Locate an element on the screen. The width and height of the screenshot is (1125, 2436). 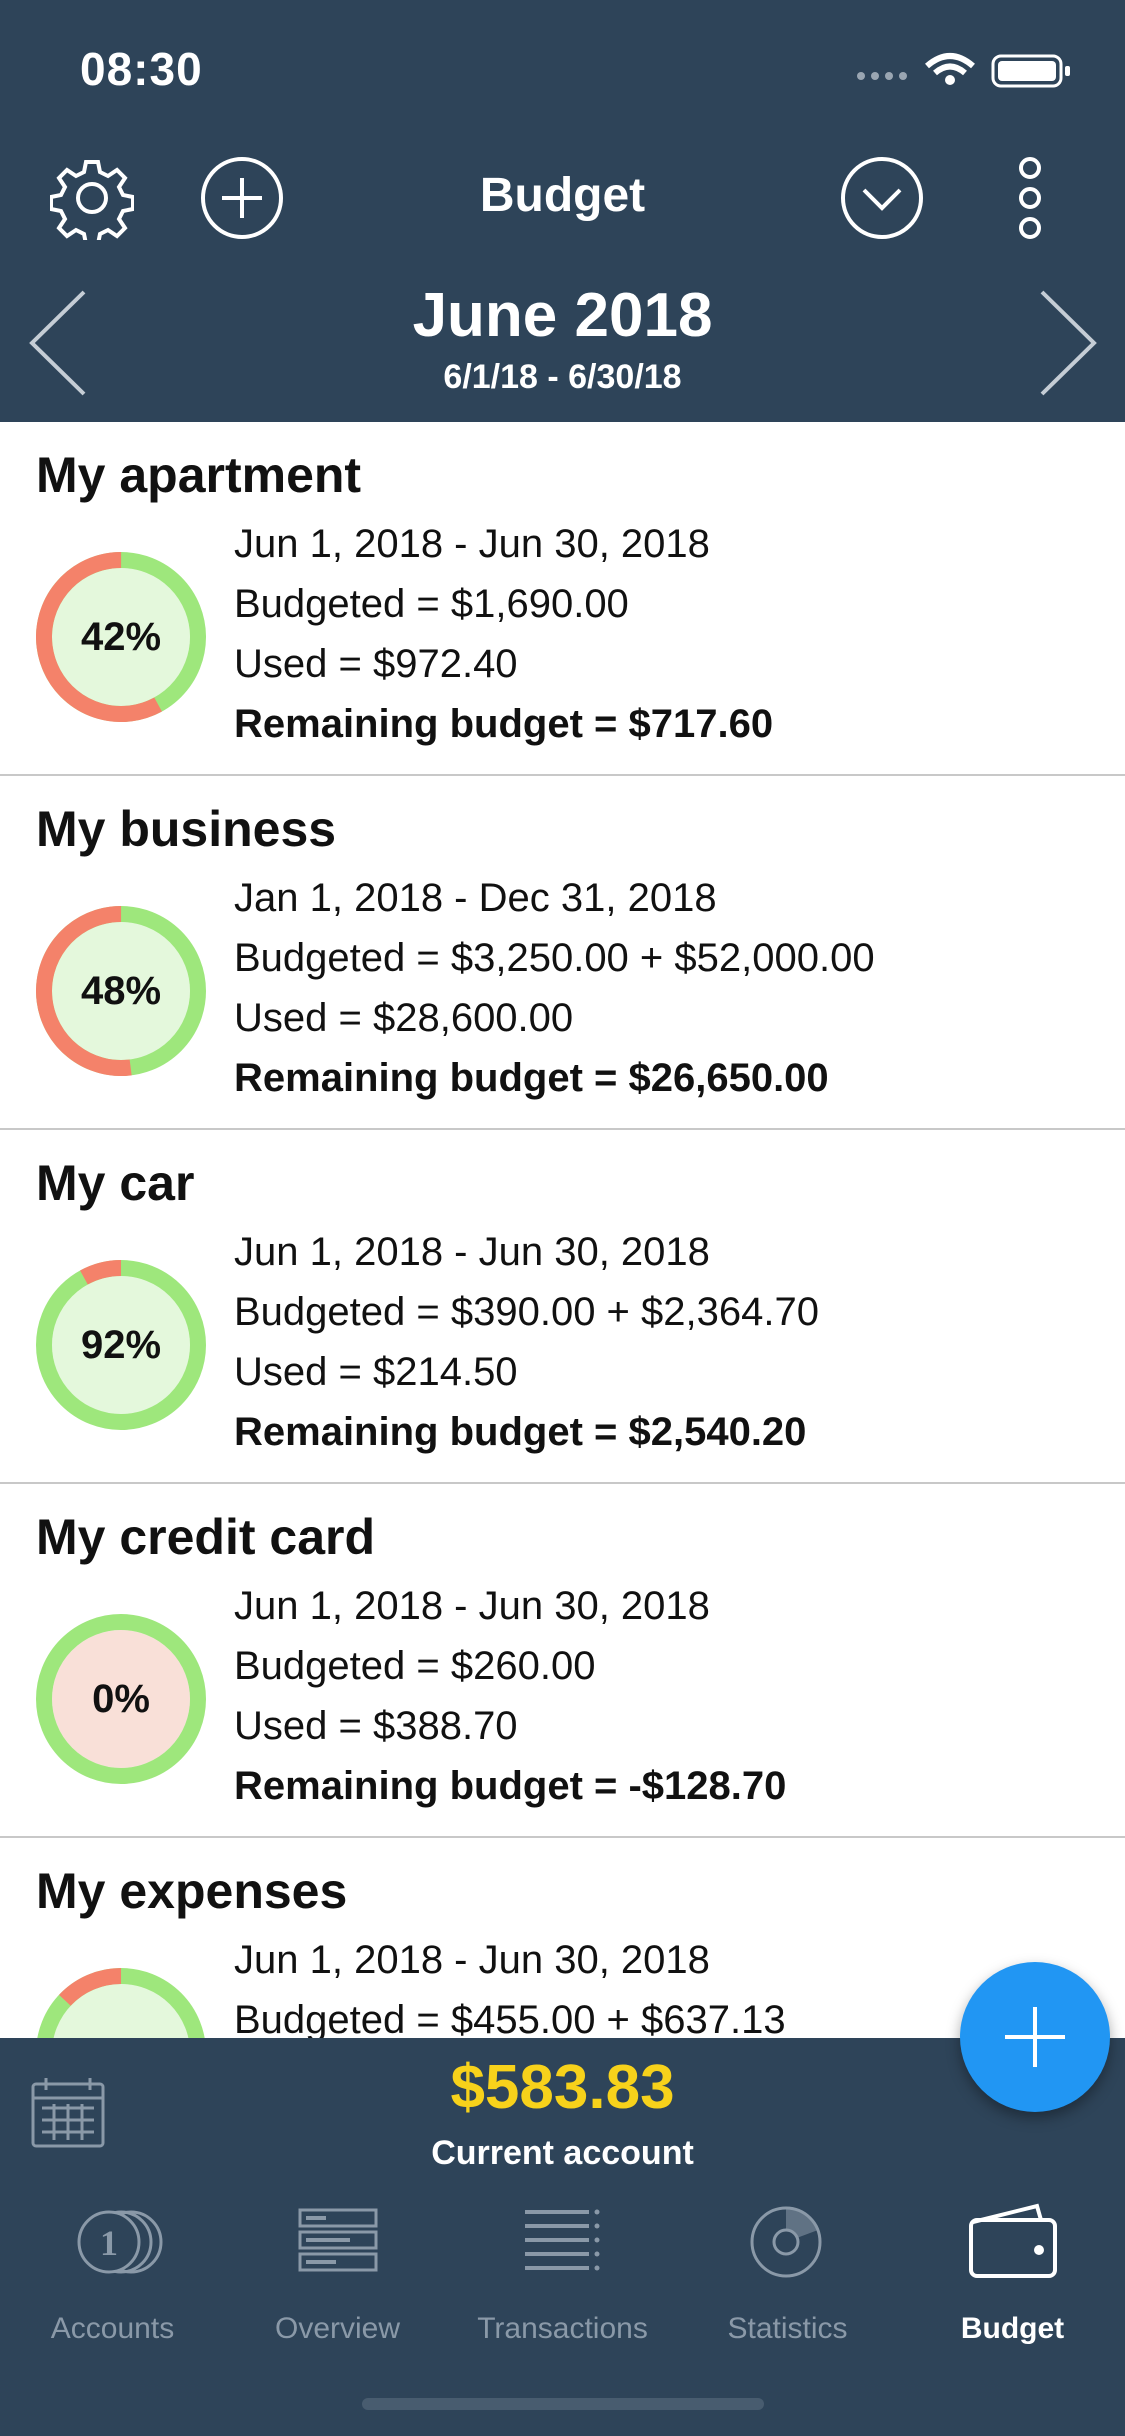
budget-budgeted: Budgeted = $390.00 + $2,364.70 is located at coordinates (526, 1312).